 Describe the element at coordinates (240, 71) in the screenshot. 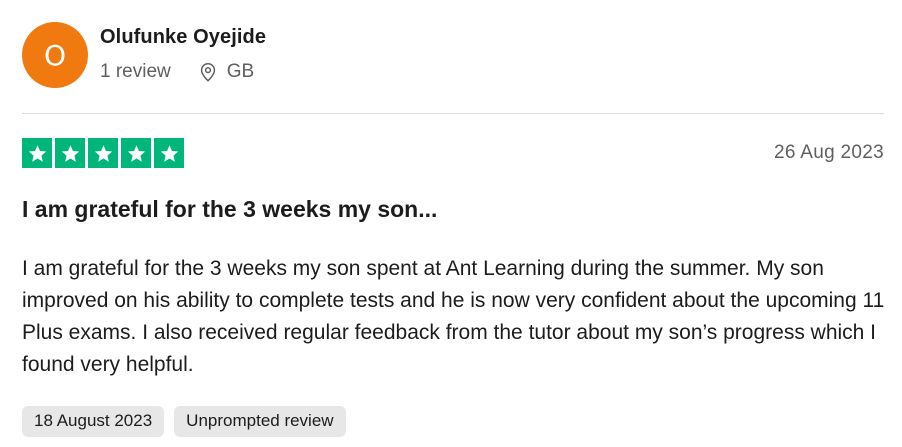

I see `reviewer-country: GB` at that location.